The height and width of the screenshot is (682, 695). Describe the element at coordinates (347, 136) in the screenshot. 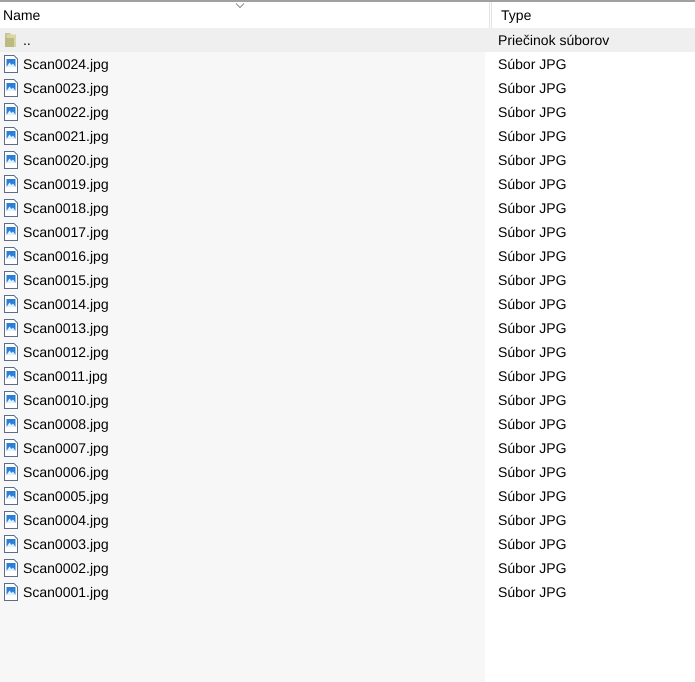

I see `file-row: Scan0021.jpg Súbor JPG` at that location.